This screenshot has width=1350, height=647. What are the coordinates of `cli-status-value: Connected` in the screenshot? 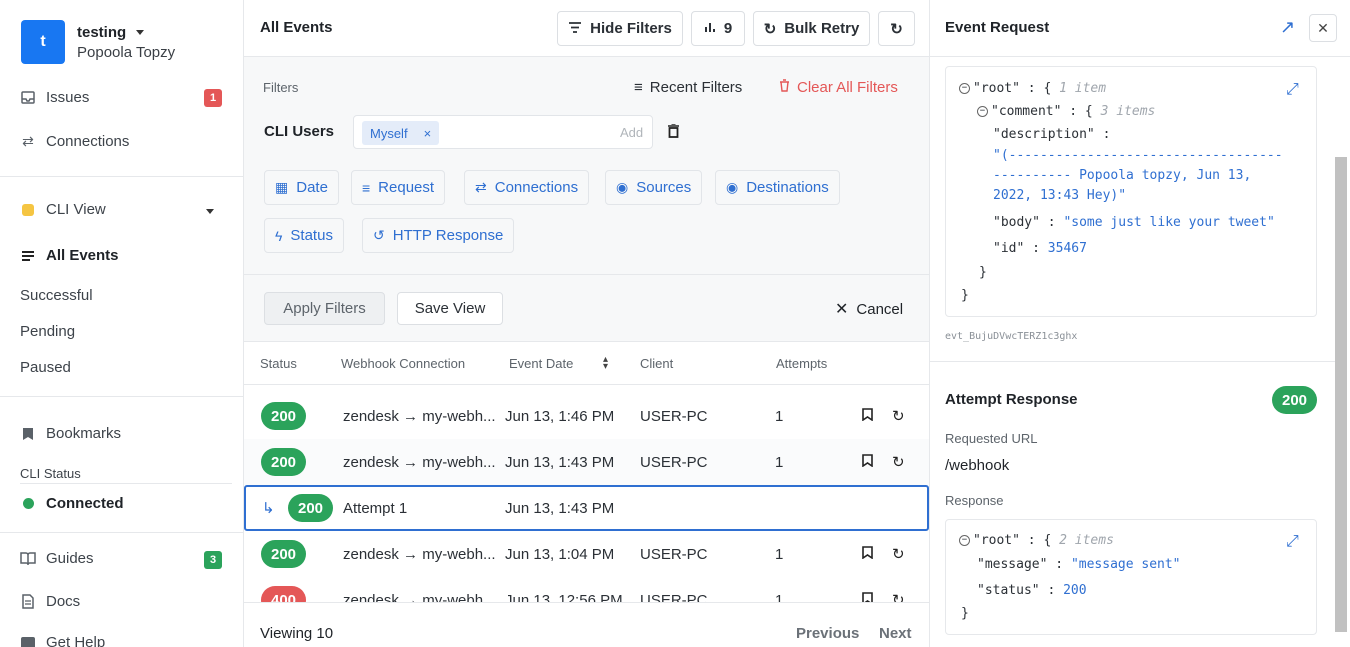 It's located at (85, 503).